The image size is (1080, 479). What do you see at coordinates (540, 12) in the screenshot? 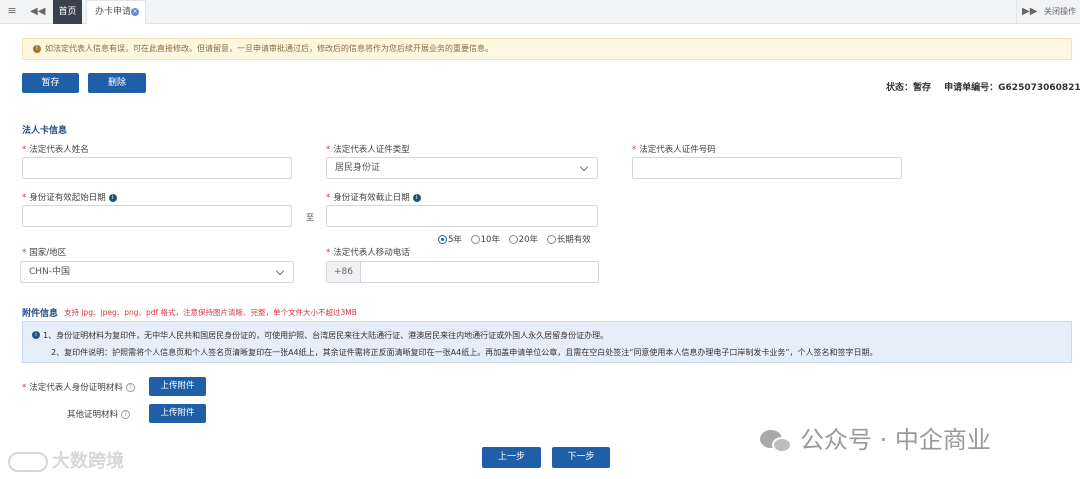
I see `tab-bar: ≡ ◀◀ 首页 办卡申请 × ▶▶ 关闭操作` at bounding box center [540, 12].